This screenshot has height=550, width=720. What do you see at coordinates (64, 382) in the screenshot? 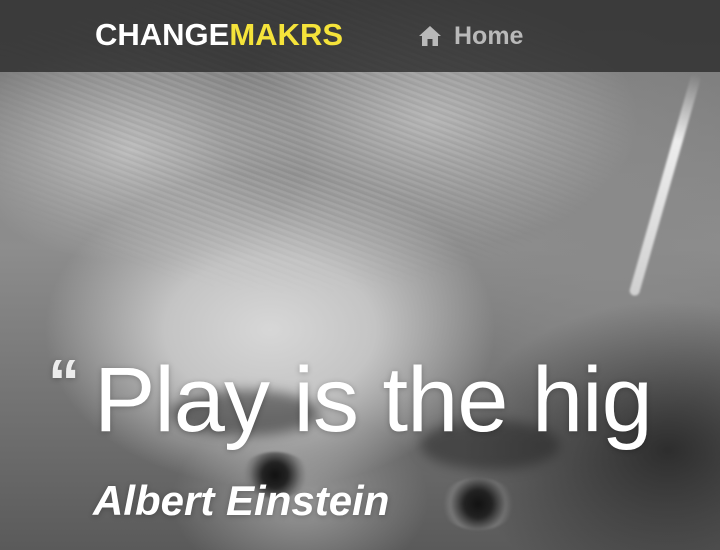
I see `quote-mark: “` at bounding box center [64, 382].